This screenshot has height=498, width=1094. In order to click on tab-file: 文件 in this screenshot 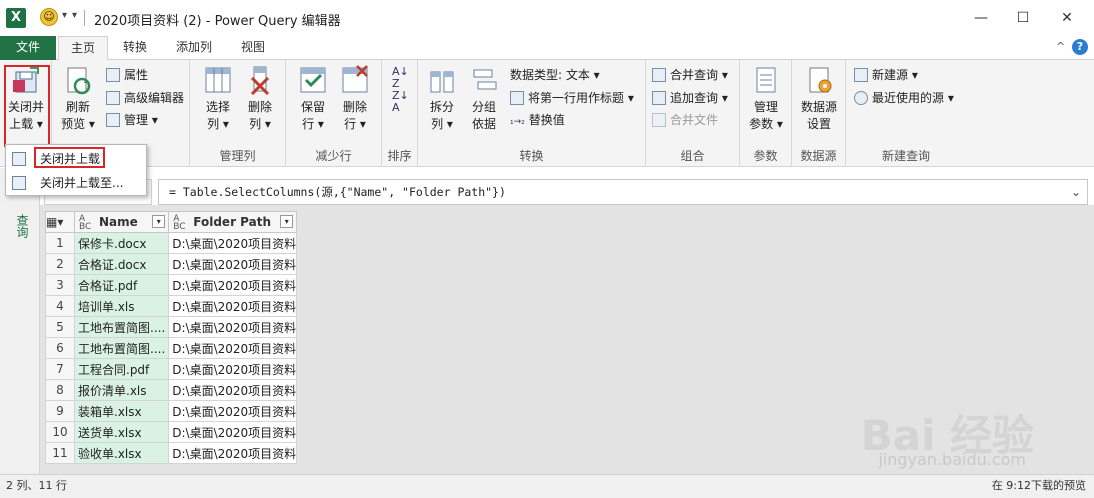, I will do `click(28, 48)`.